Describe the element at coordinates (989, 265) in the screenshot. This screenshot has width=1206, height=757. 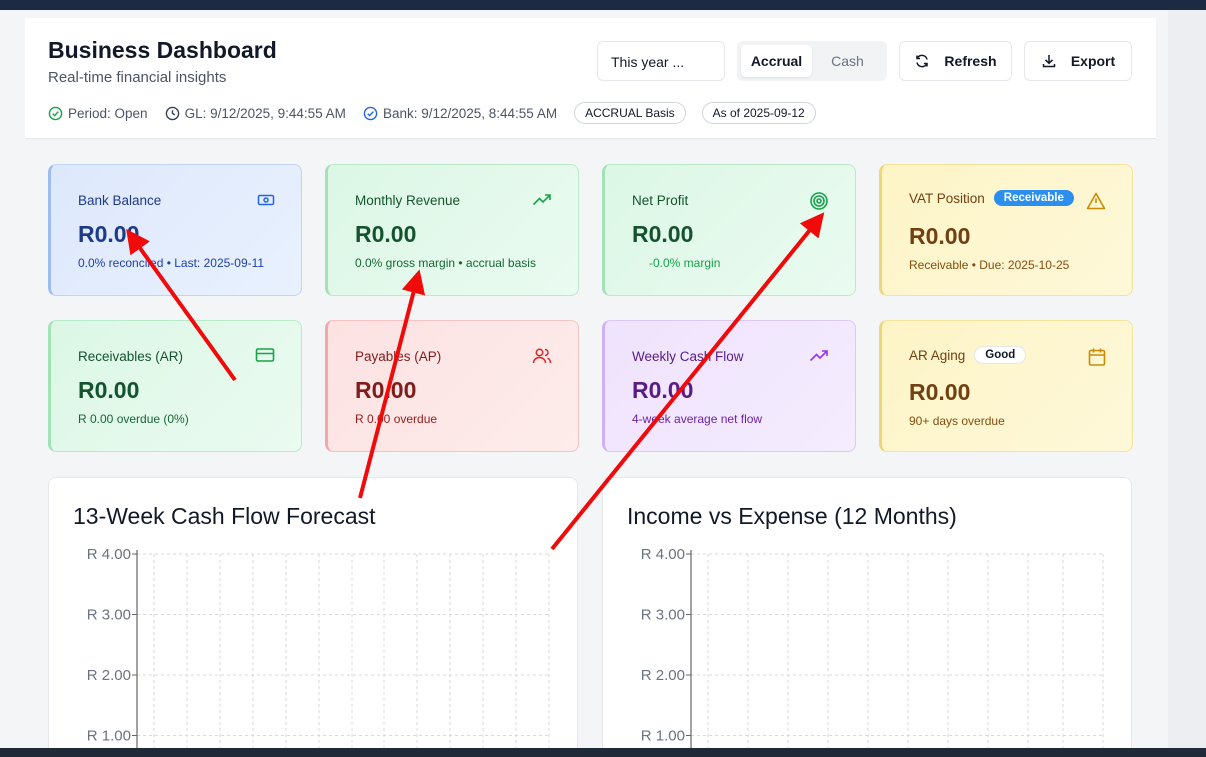
I see `card-subtext: Receivable • Due: 2025-10-25` at that location.